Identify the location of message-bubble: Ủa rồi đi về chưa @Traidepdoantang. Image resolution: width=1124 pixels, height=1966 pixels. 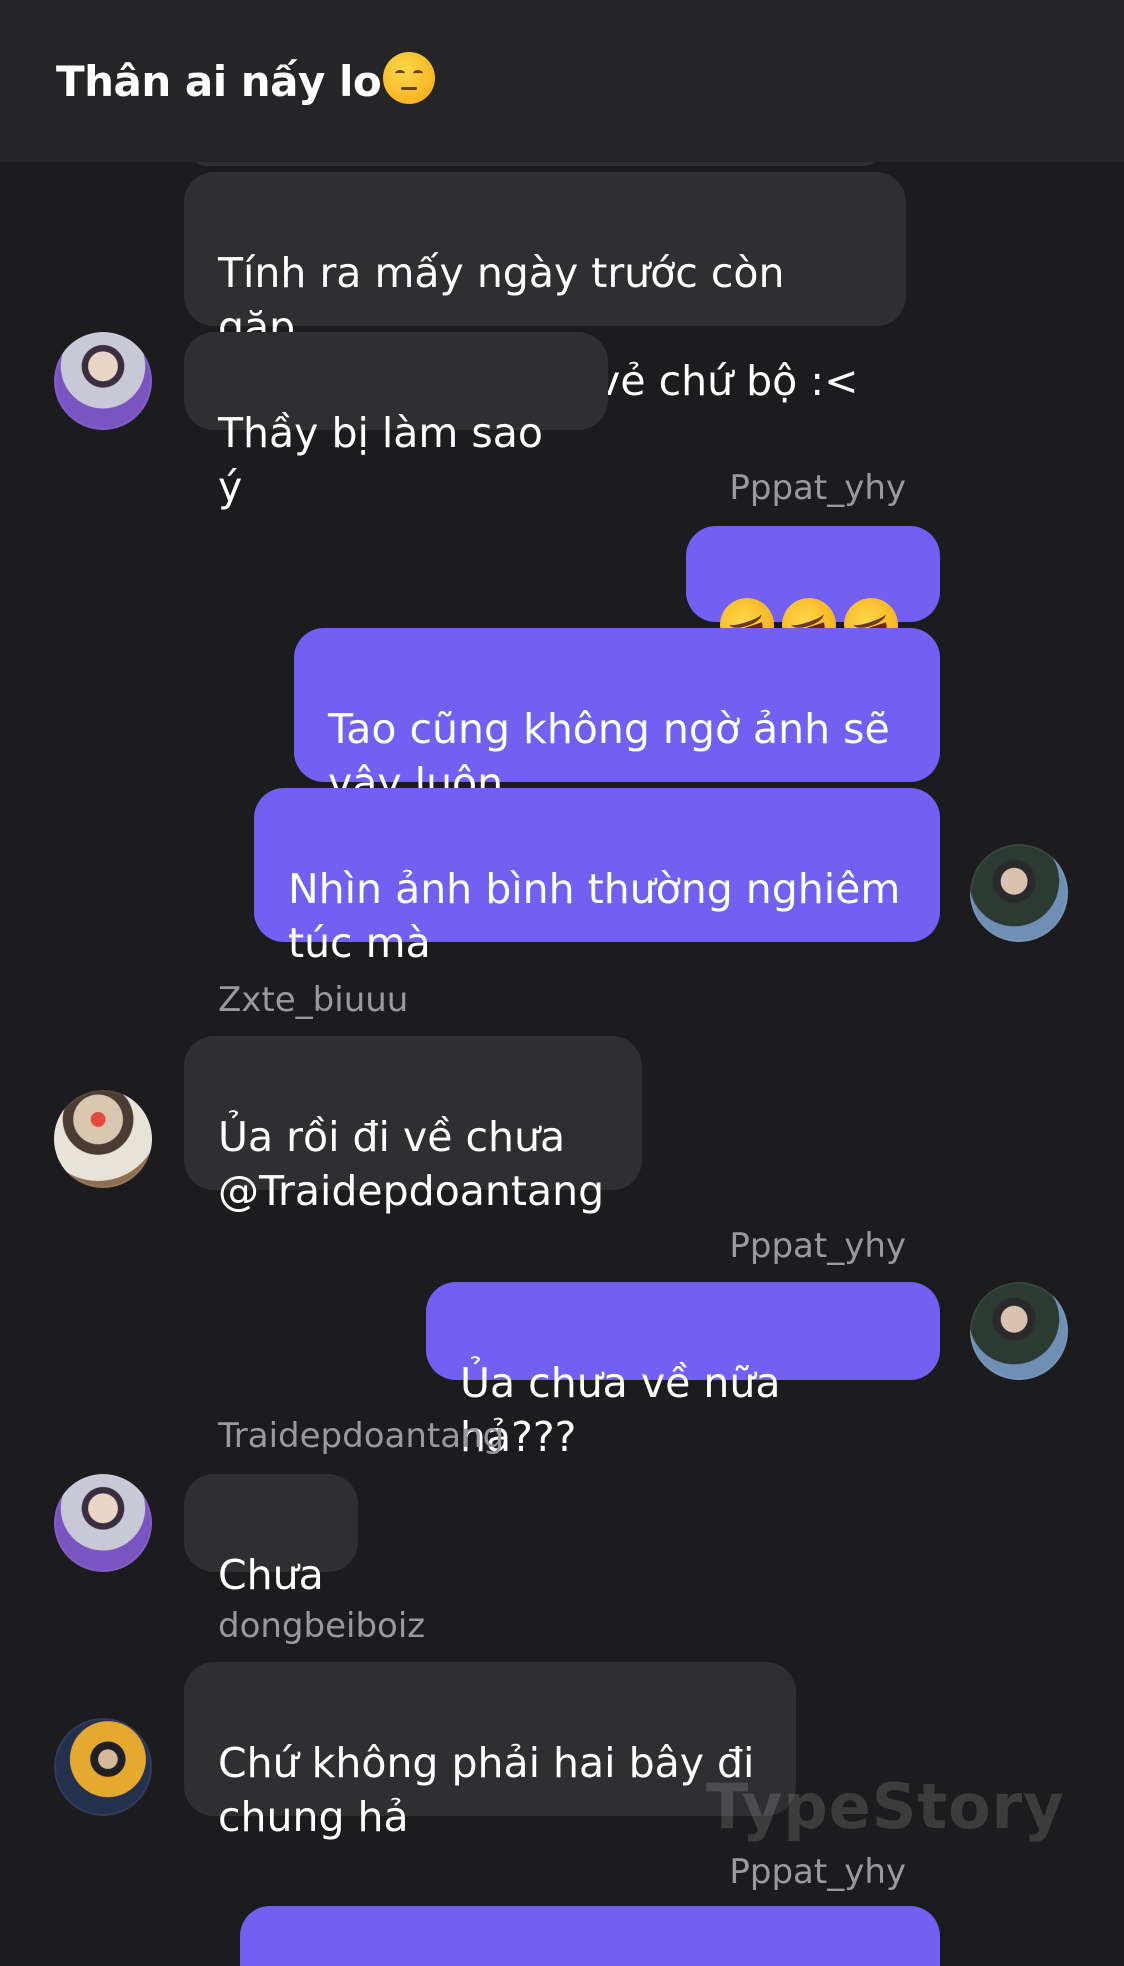
(413, 1125).